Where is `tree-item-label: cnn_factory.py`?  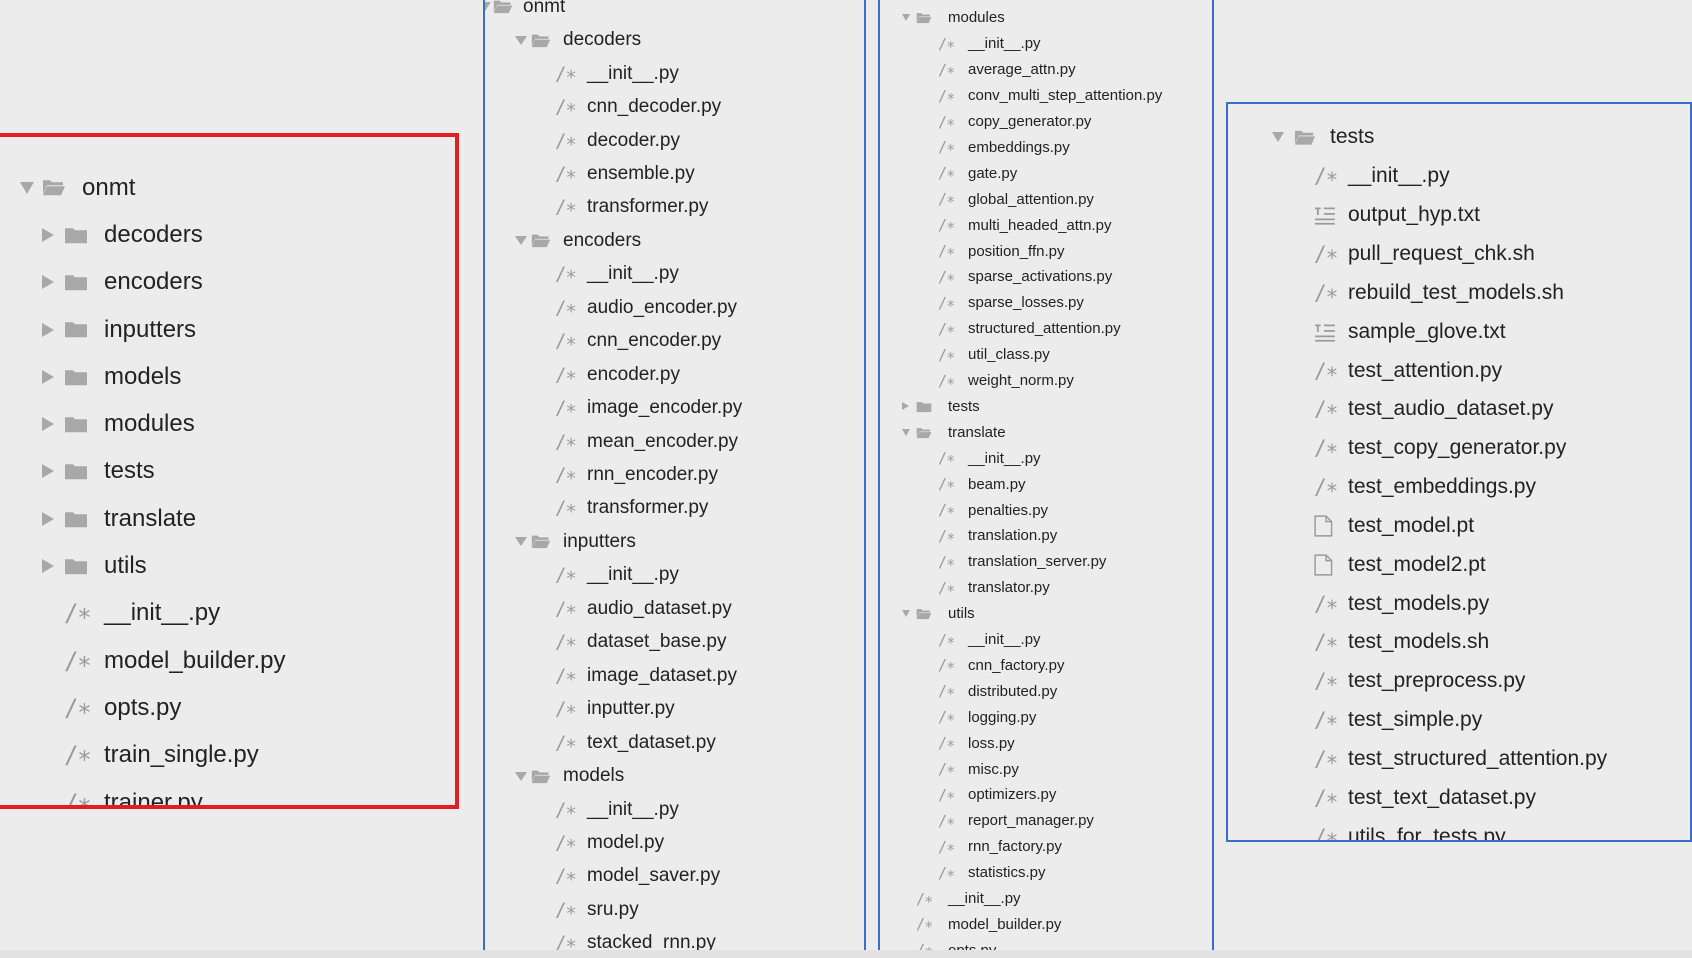 tree-item-label: cnn_factory.py is located at coordinates (1016, 665).